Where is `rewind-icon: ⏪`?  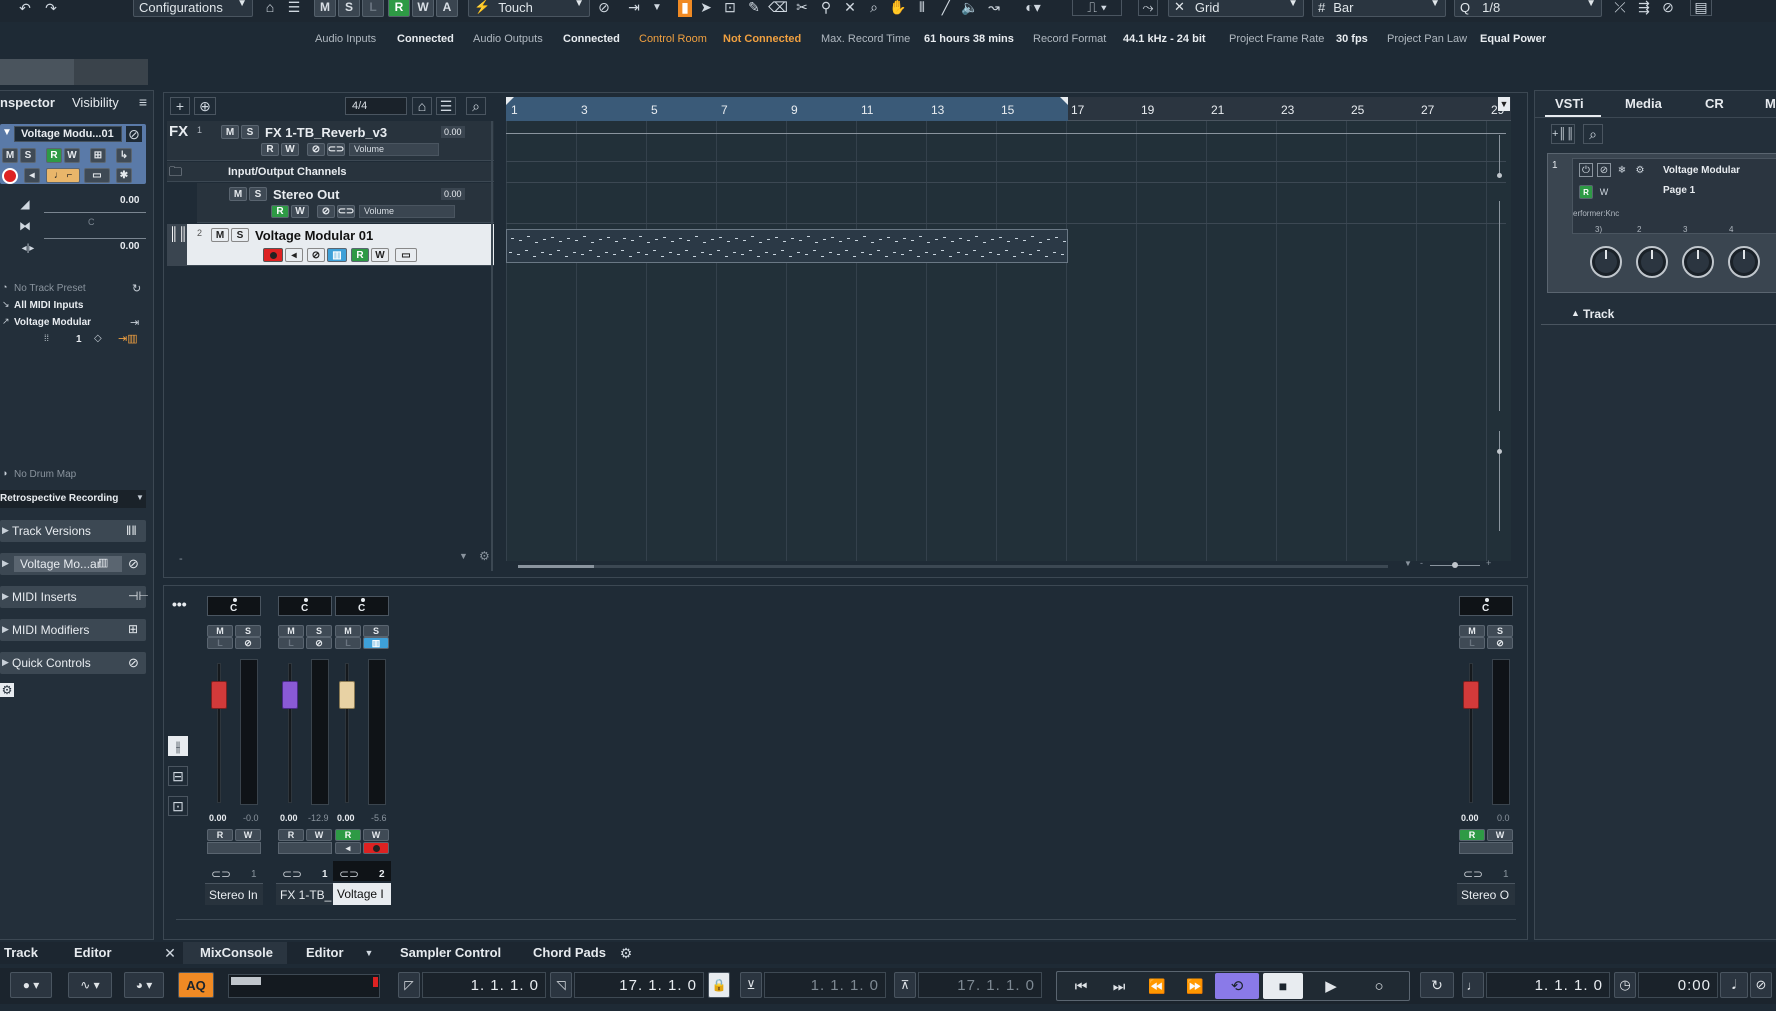
rewind-icon: ⏪ is located at coordinates (1157, 986).